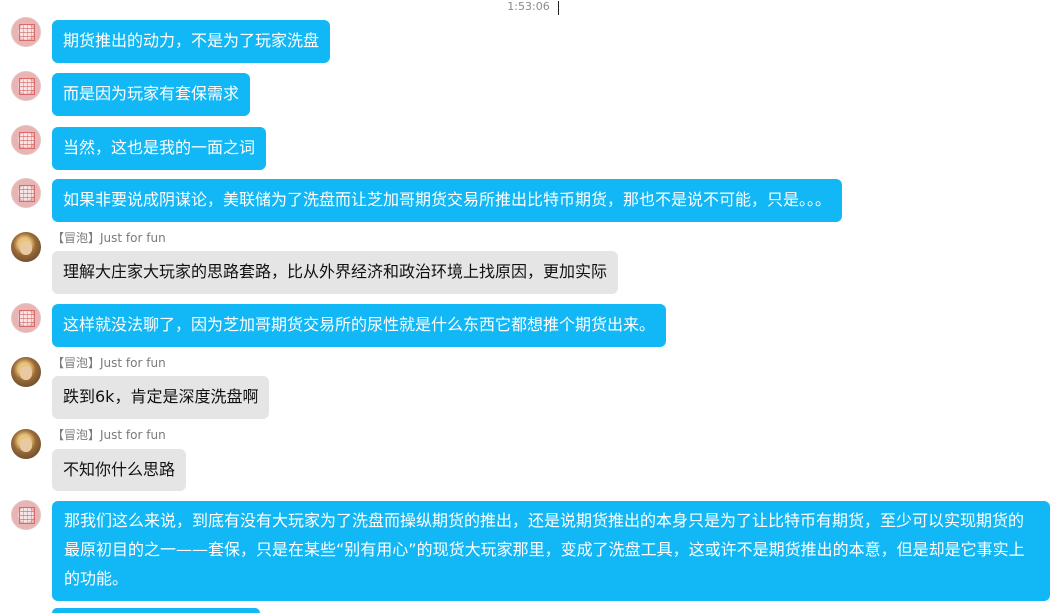 Image resolution: width=1057 pixels, height=613 pixels. Describe the element at coordinates (161, 397) in the screenshot. I see `message-bubble: 跌到6k，肯定是深度洗盘啊` at that location.